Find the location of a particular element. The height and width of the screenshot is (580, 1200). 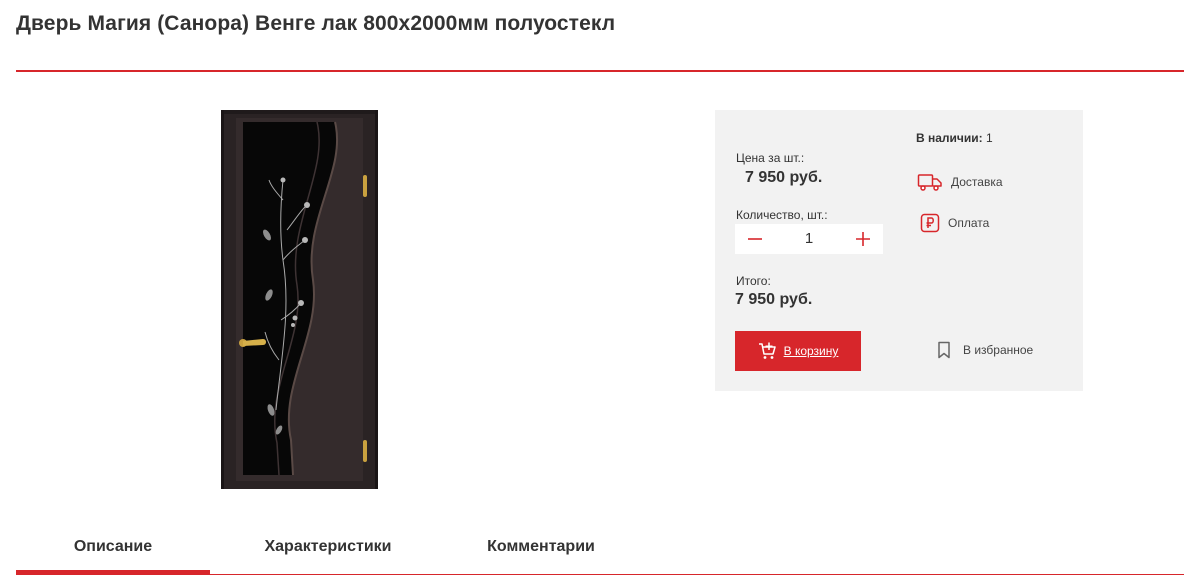

payment-link: Оплата is located at coordinates (954, 223).